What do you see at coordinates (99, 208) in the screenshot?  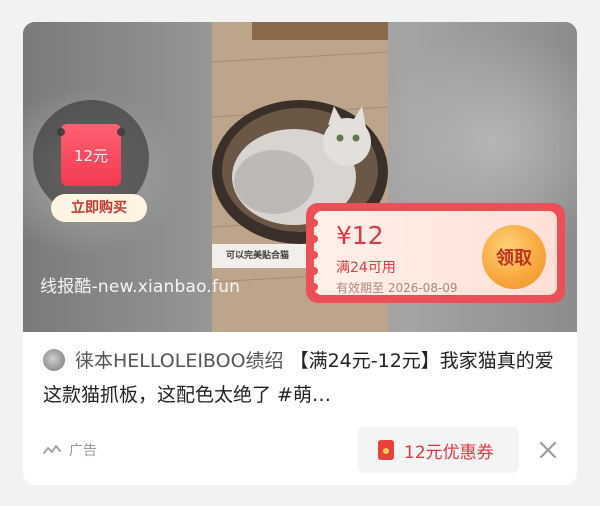 I see `buy-now-button: 立即购买` at bounding box center [99, 208].